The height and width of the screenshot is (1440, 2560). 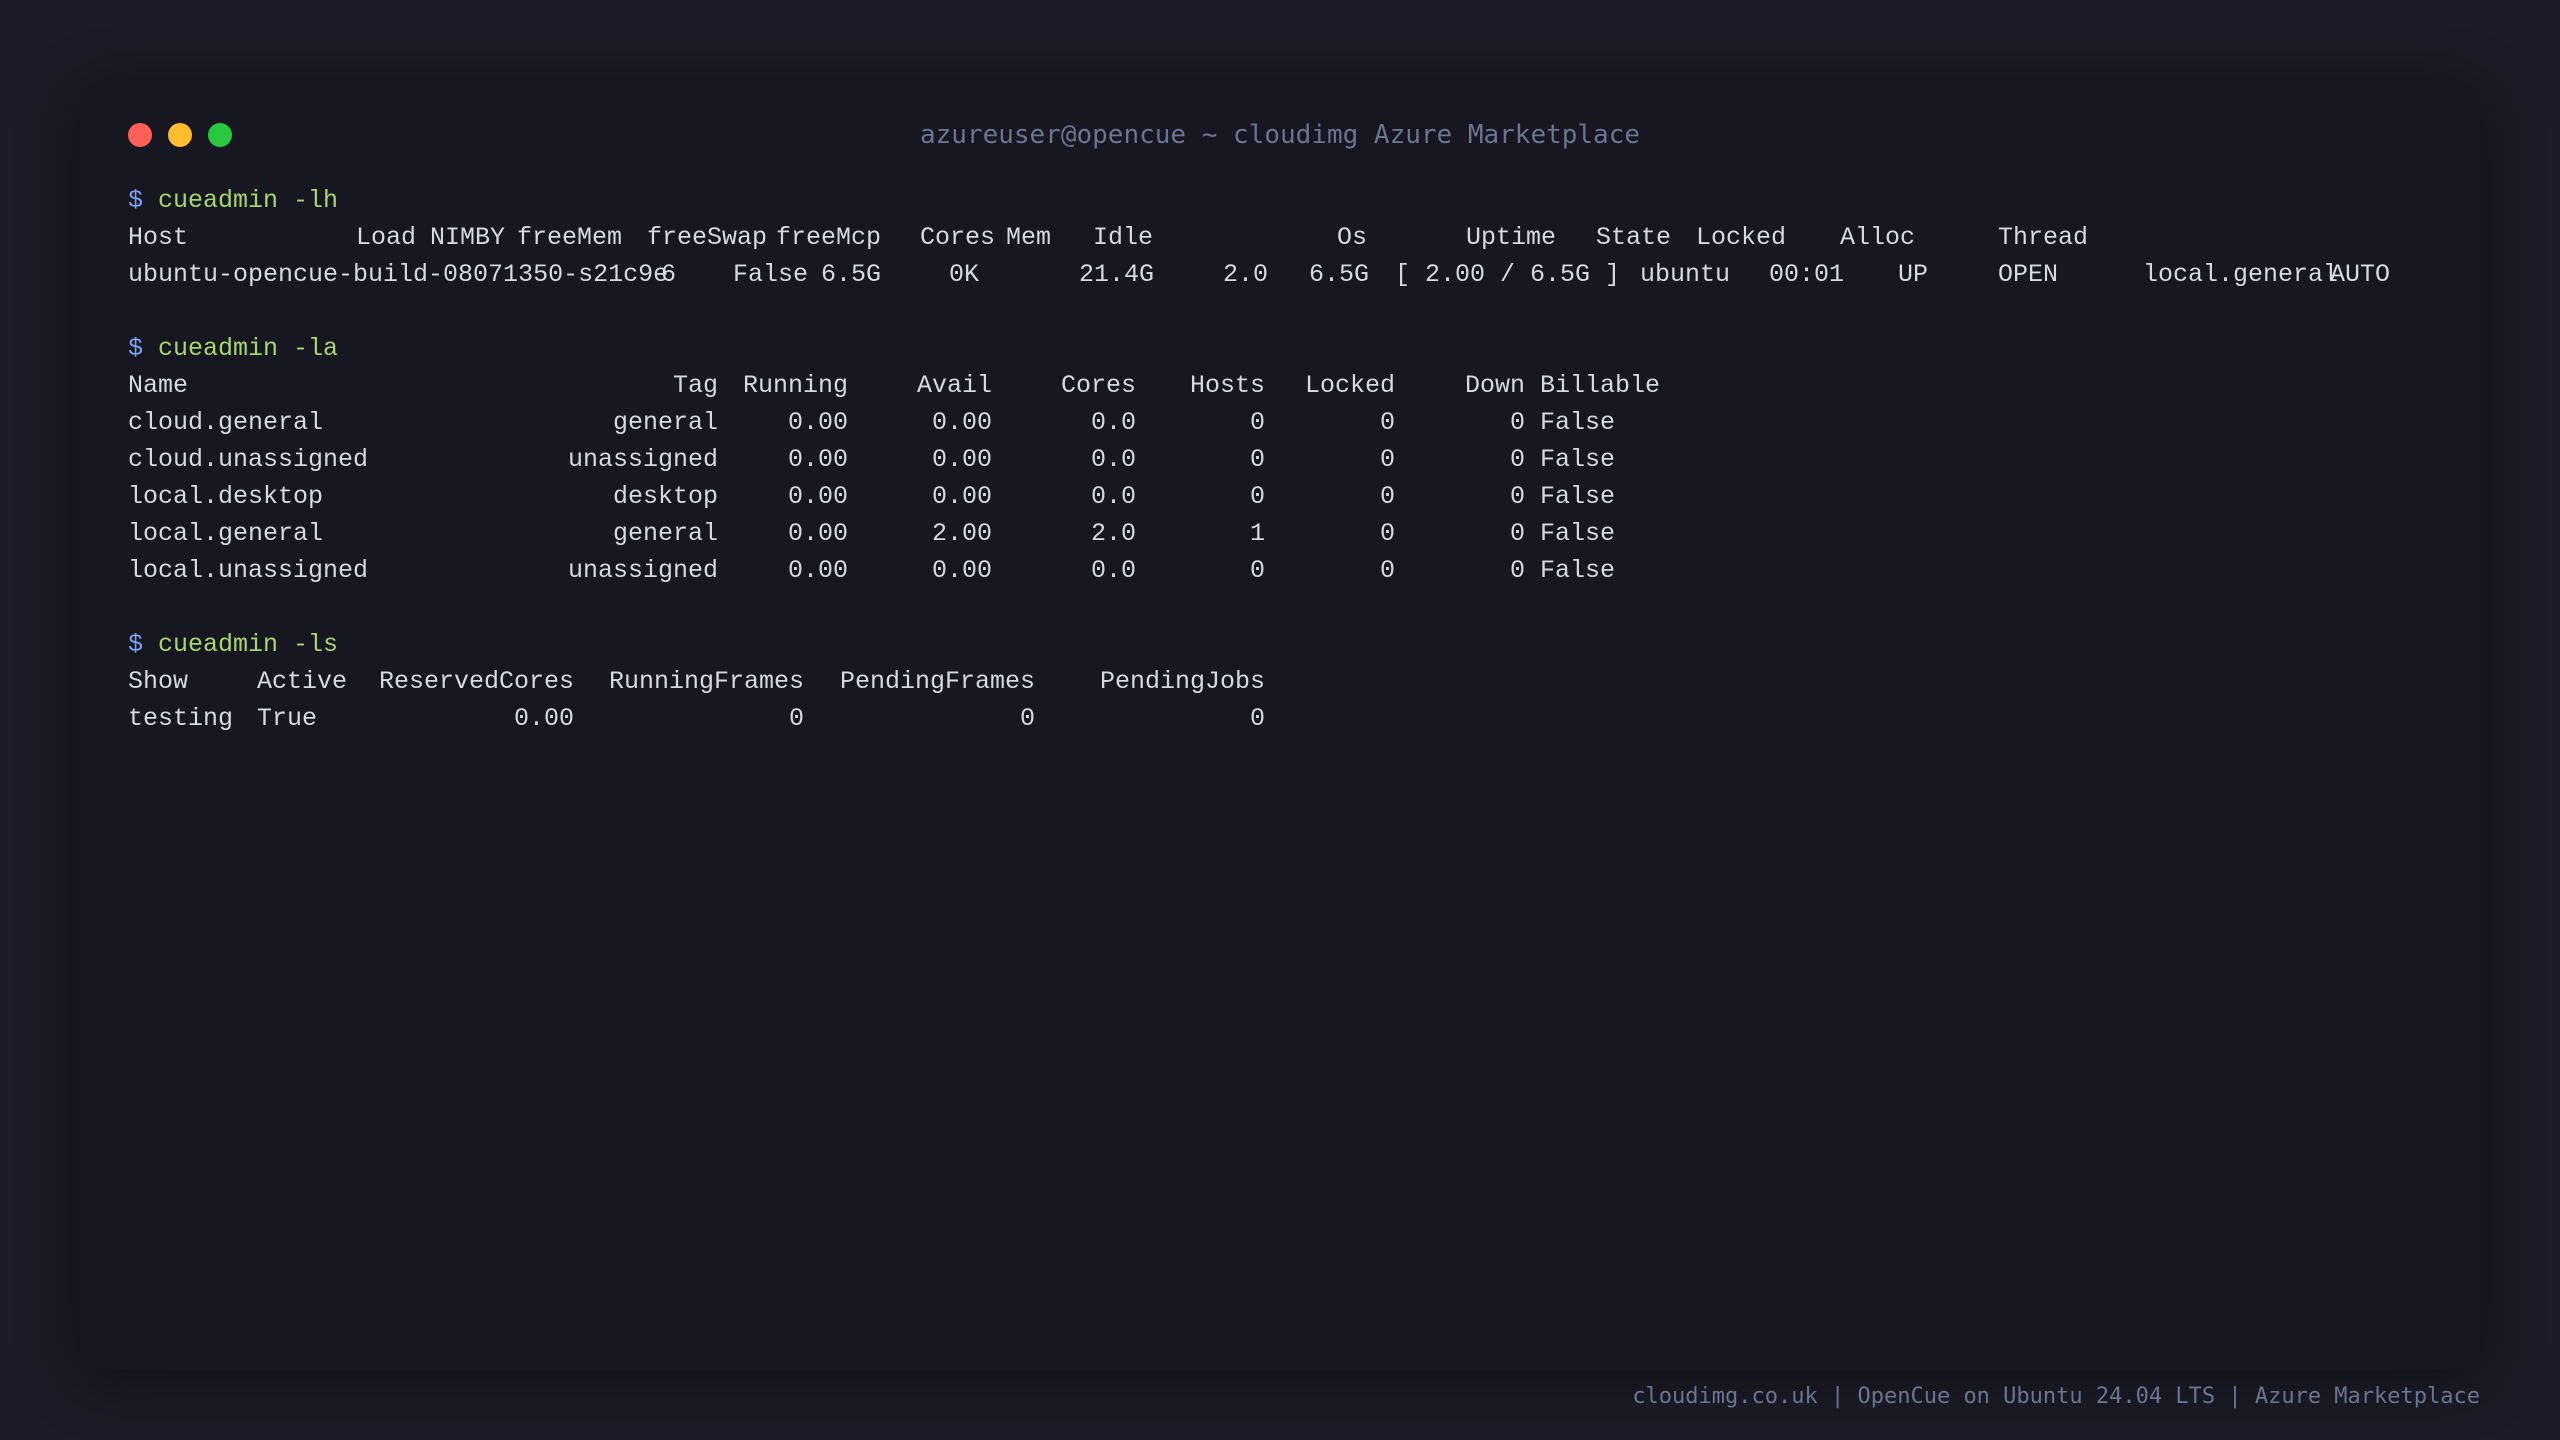 I want to click on header-cell: Billable, so click(x=1600, y=385).